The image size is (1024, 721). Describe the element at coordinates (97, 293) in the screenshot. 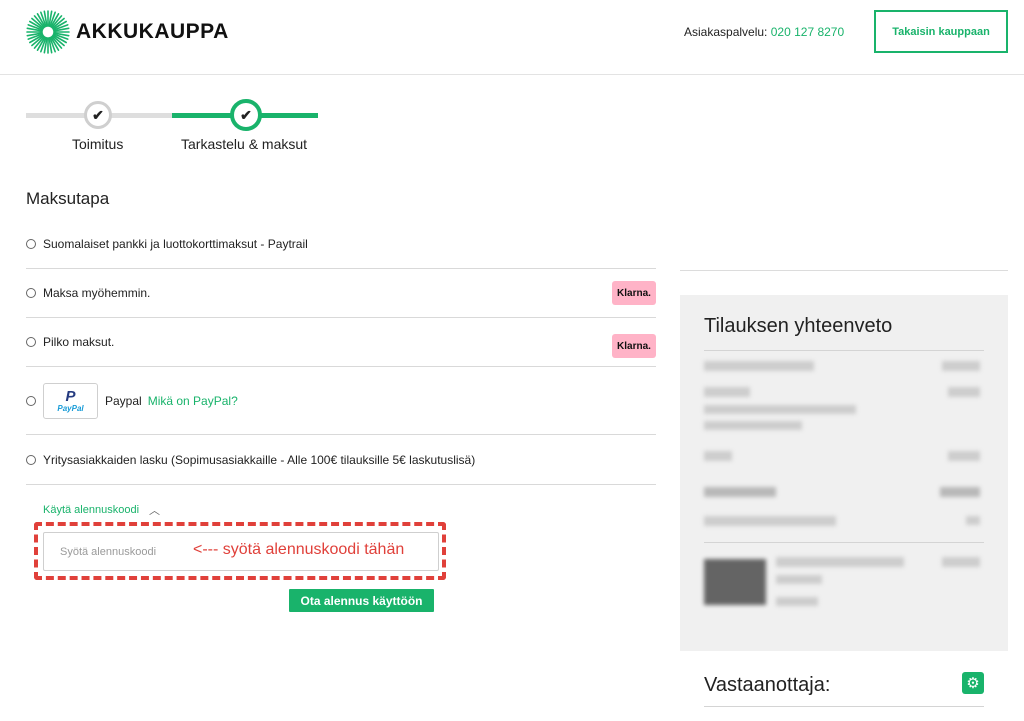

I see `payment-option-label: Maksa myöhemmin.` at that location.